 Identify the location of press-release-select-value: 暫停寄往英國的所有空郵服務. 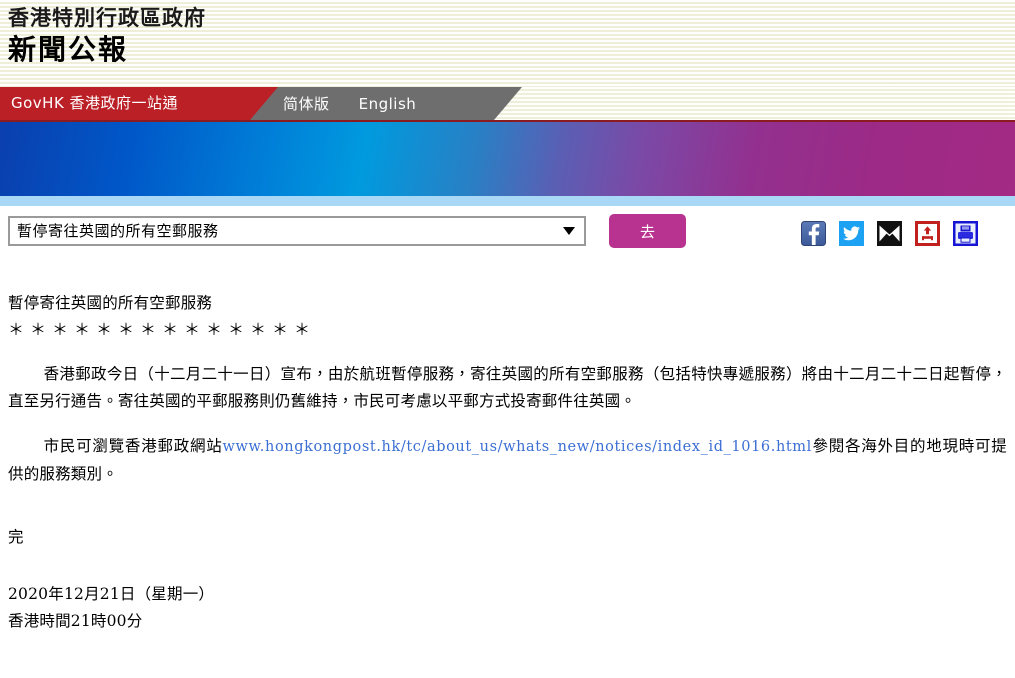
(118, 231).